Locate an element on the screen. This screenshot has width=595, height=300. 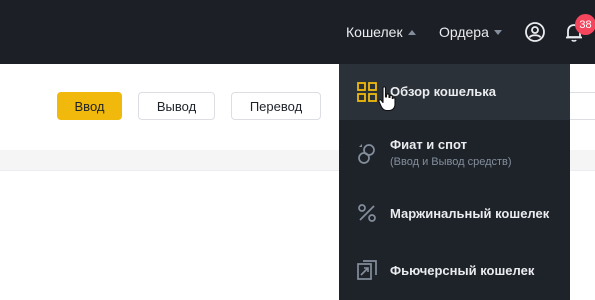
wallet-menu-toggle: Кошелек is located at coordinates (381, 32).